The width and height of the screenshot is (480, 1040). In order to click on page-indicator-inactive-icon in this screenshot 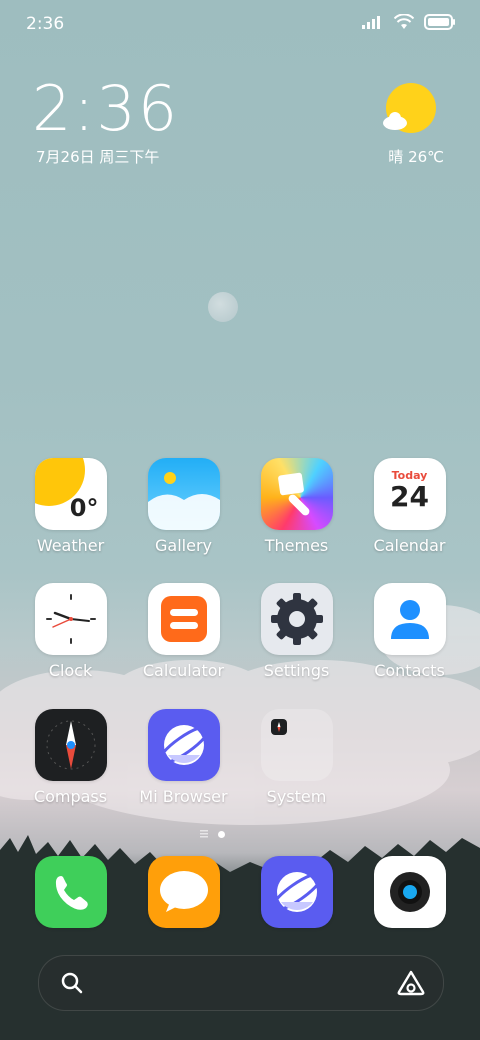, I will do `click(204, 834)`.